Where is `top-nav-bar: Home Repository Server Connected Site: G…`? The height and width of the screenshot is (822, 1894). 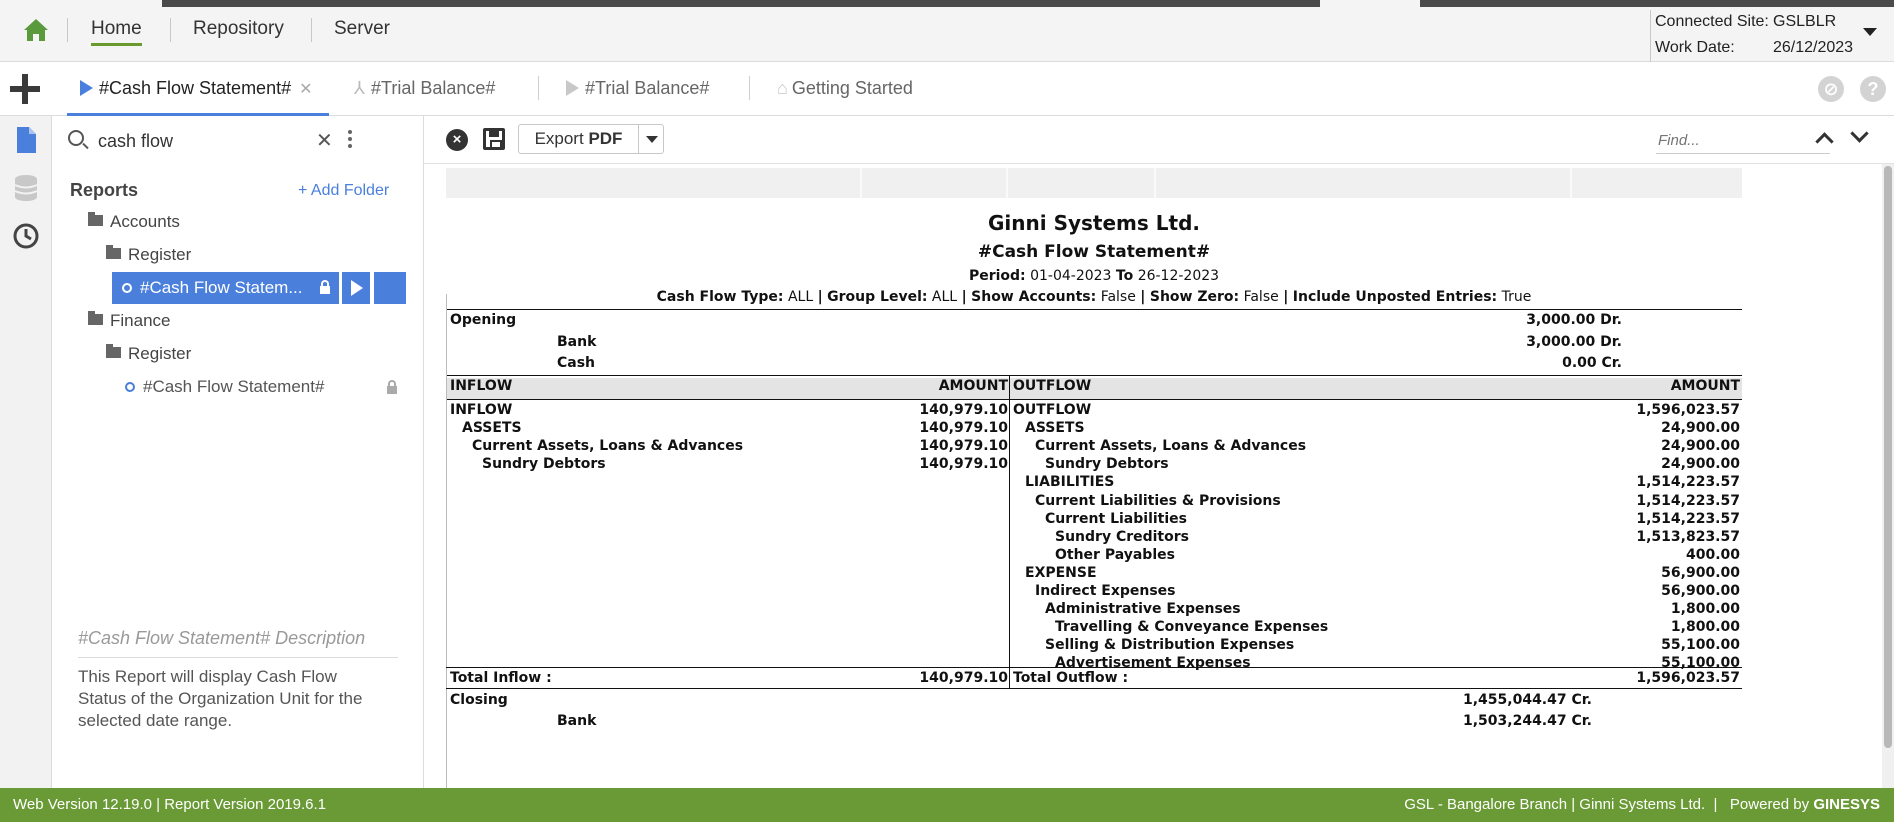 top-nav-bar: Home Repository Server Connected Site: G… is located at coordinates (947, 31).